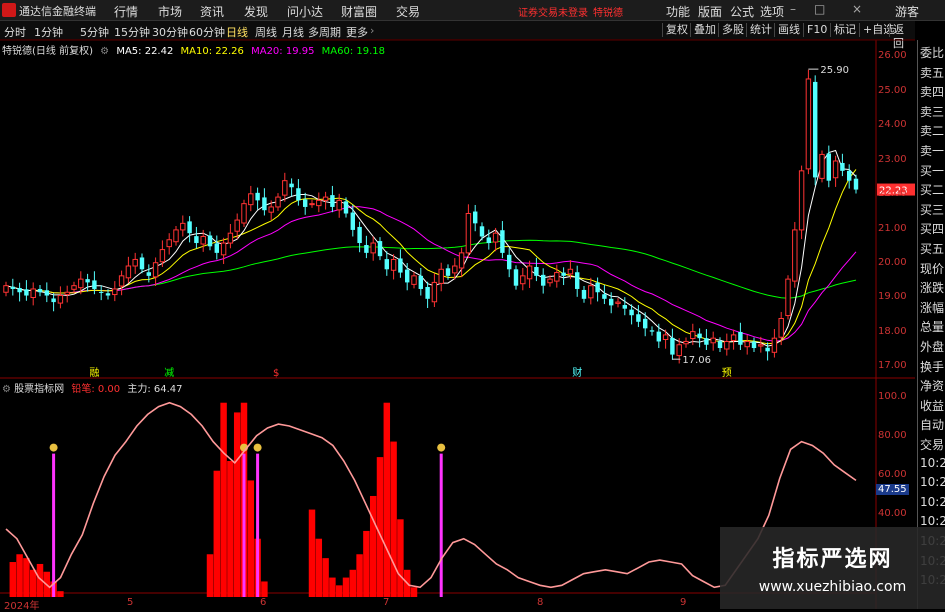  I want to click on period-more: 更多, so click(357, 32).